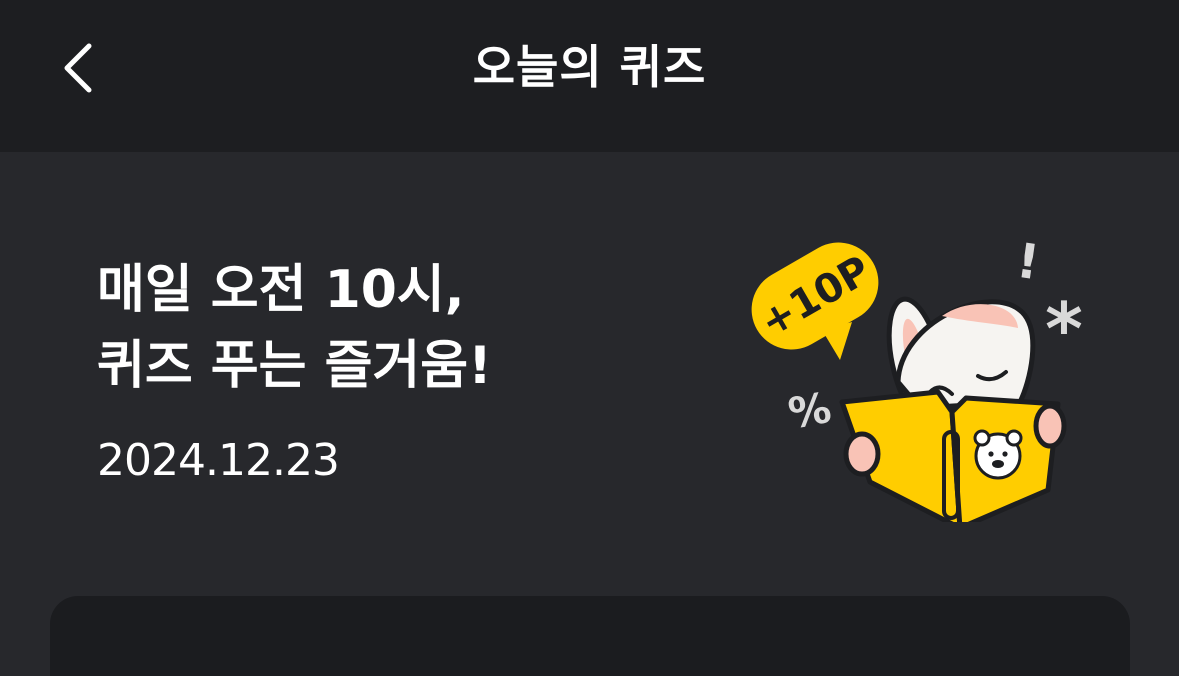 The width and height of the screenshot is (1179, 676). Describe the element at coordinates (810, 411) in the screenshot. I see `percent-icon: %` at that location.